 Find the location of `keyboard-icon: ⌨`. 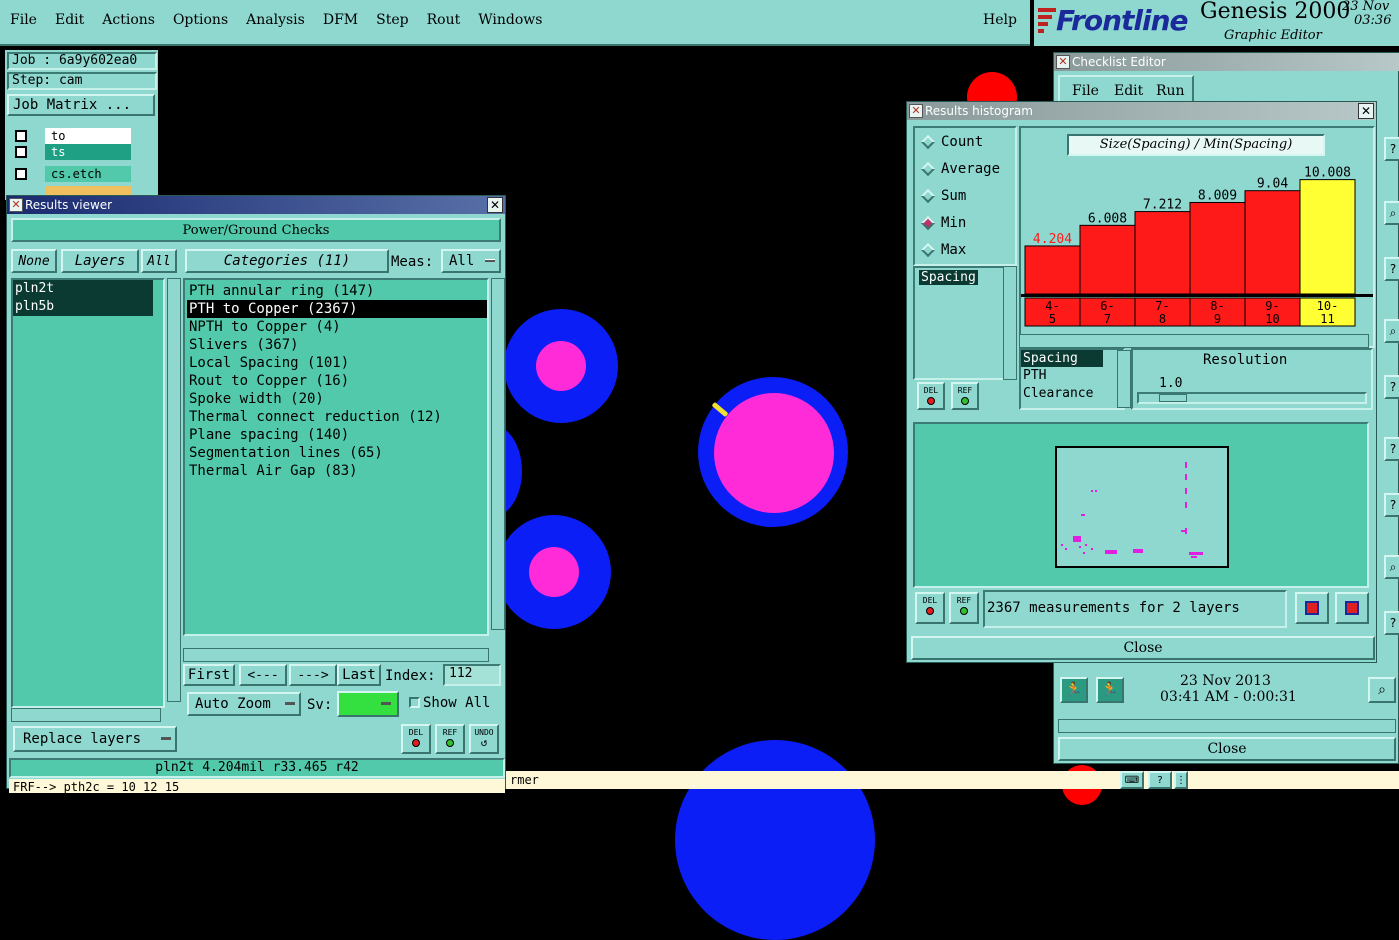

keyboard-icon: ⌨ is located at coordinates (1132, 780).